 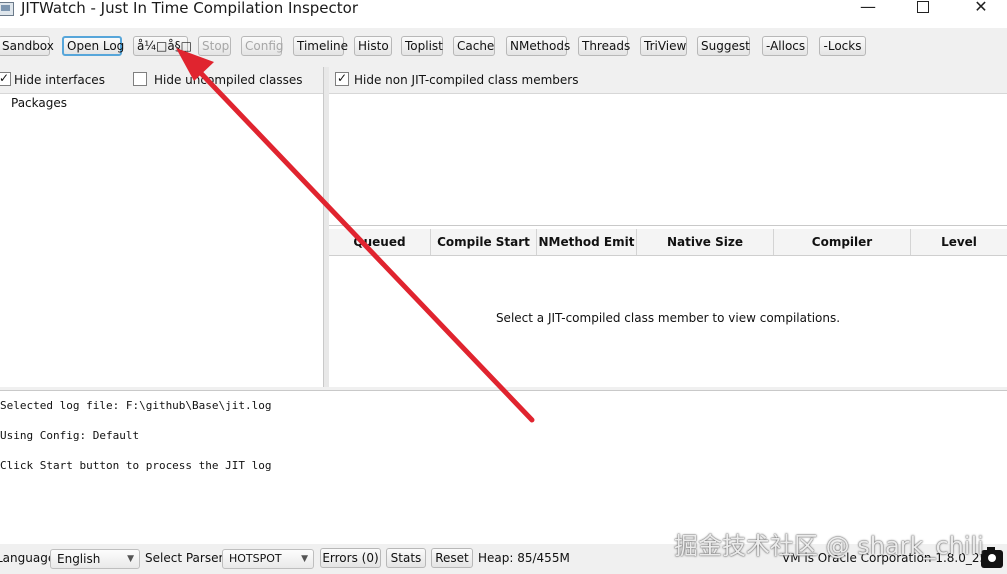 I want to click on toplist-button: Toplist, so click(x=422, y=46).